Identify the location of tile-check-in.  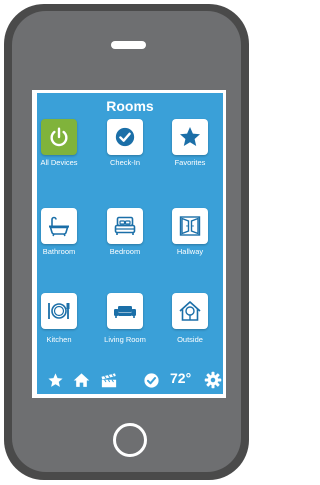
(125, 137).